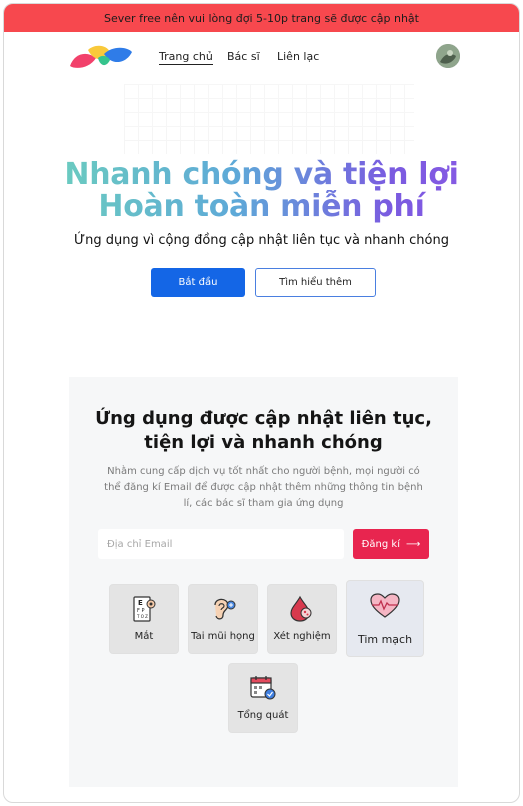 The width and height of the screenshot is (523, 806). Describe the element at coordinates (263, 688) in the screenshot. I see `calendar-check-icon` at that location.